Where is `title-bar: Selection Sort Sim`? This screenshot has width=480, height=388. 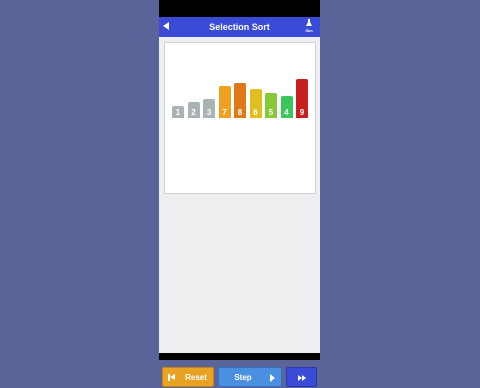
title-bar: Selection Sort Sim is located at coordinates (239, 27).